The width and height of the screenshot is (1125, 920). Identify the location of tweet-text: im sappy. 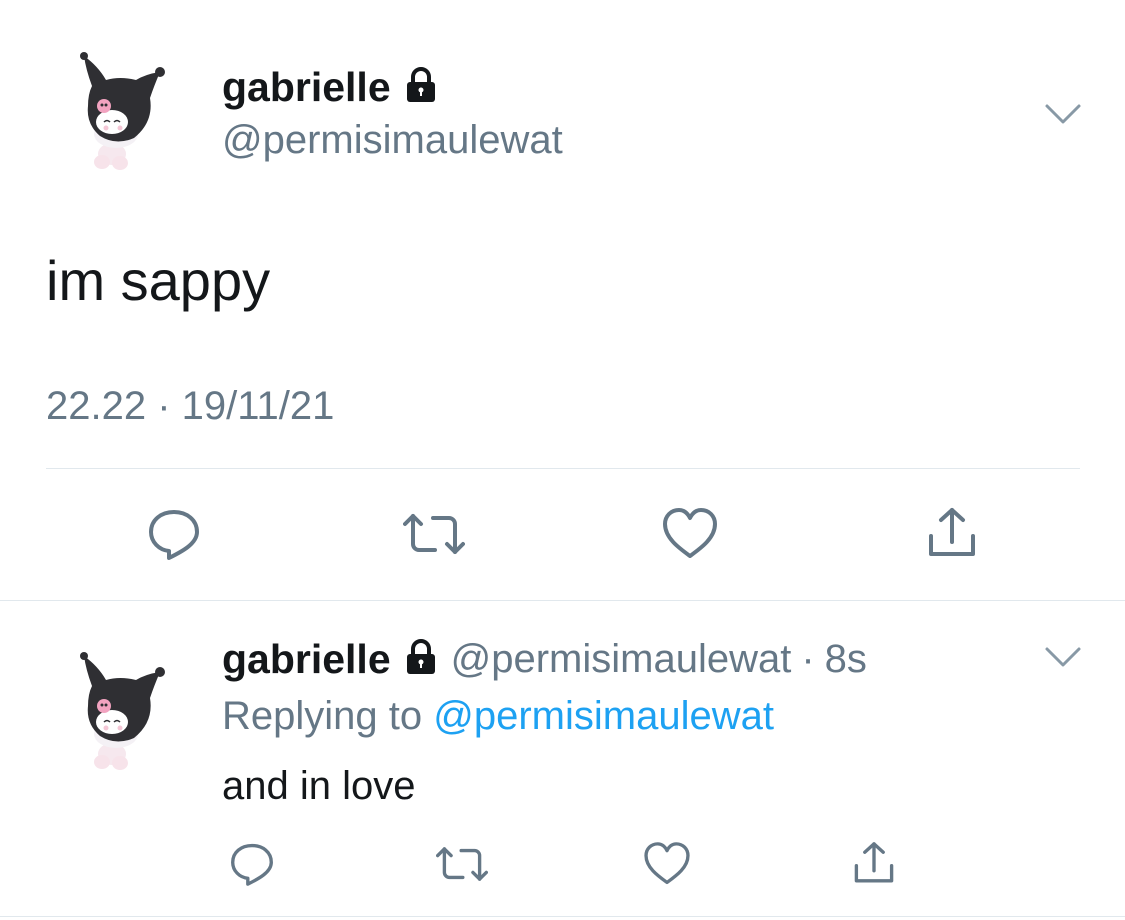
(158, 280).